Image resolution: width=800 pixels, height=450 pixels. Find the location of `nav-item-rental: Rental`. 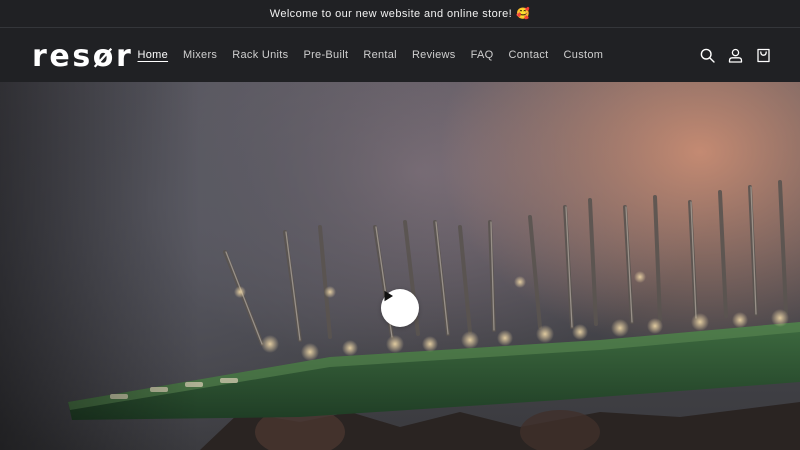

nav-item-rental: Rental is located at coordinates (380, 55).